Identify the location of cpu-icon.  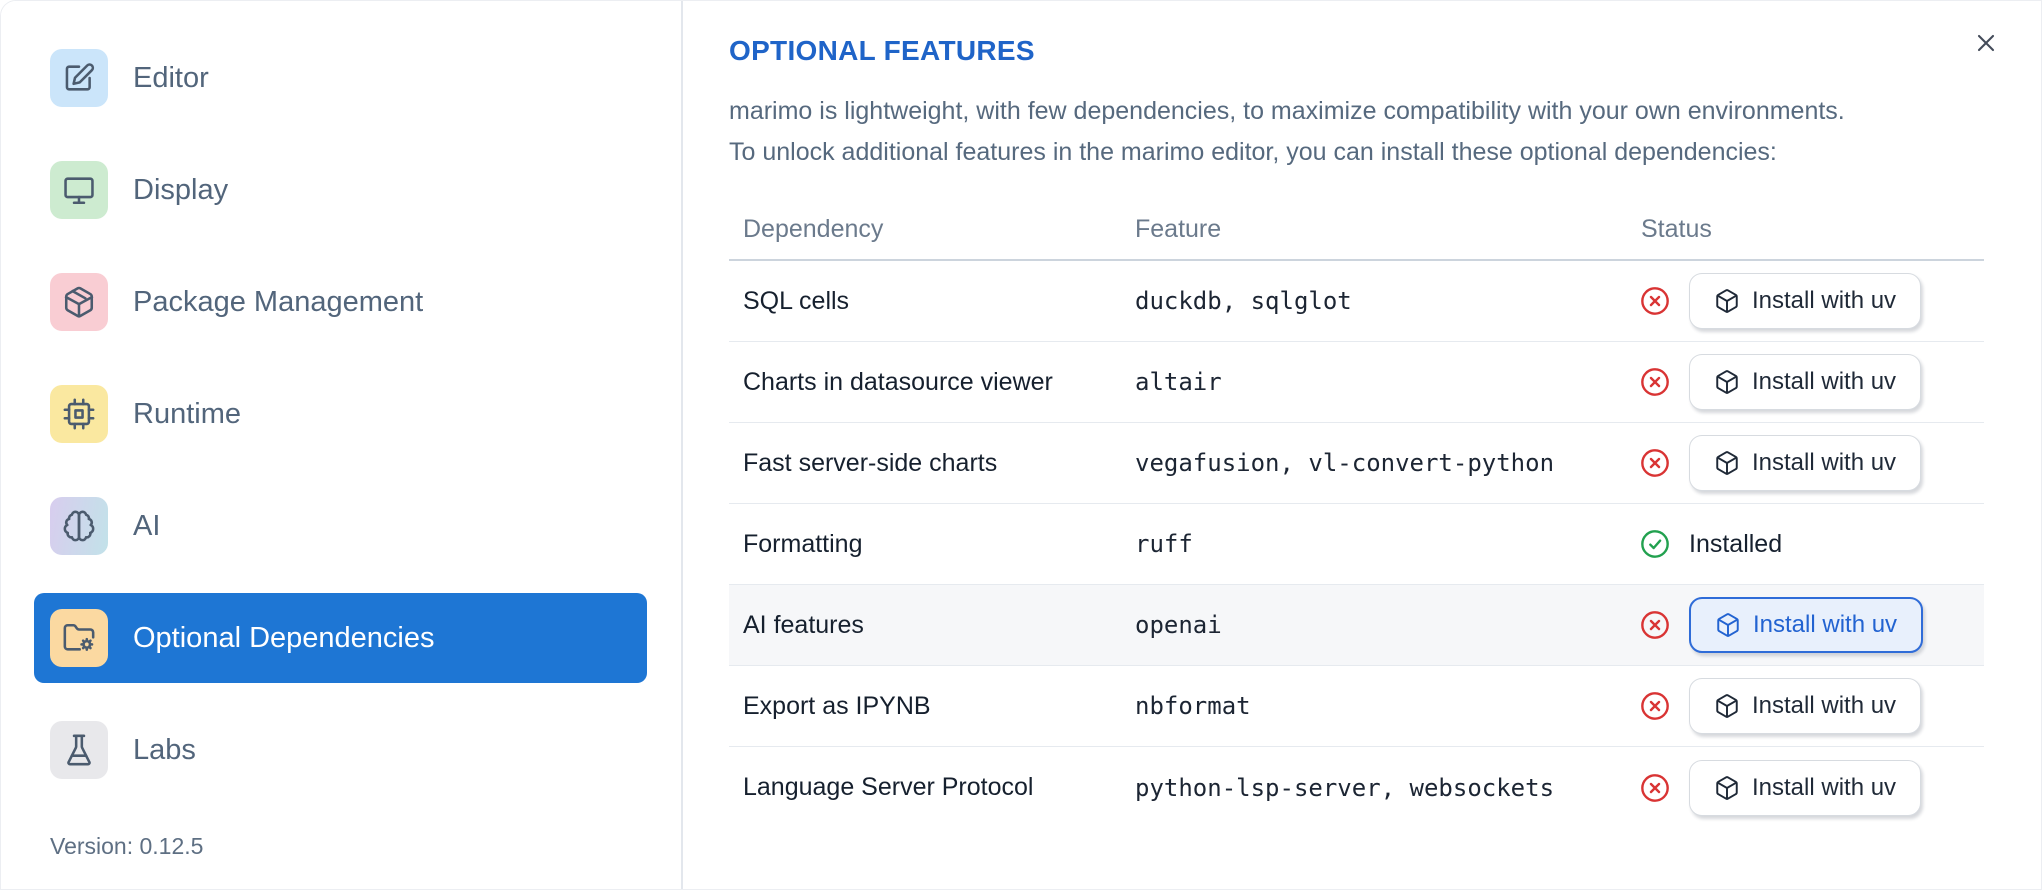
(79, 414).